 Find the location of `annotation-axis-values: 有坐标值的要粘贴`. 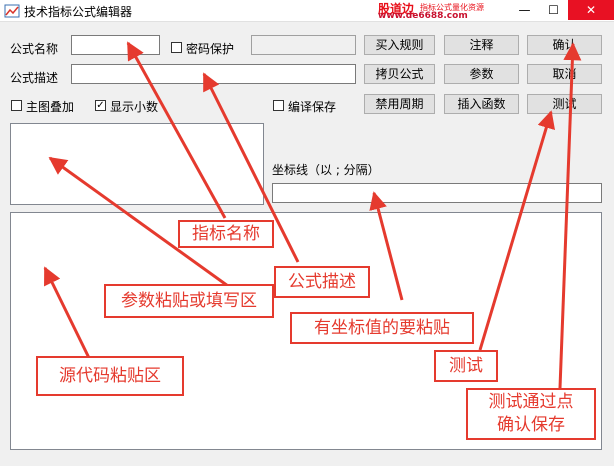

annotation-axis-values: 有坐标值的要粘贴 is located at coordinates (382, 328).